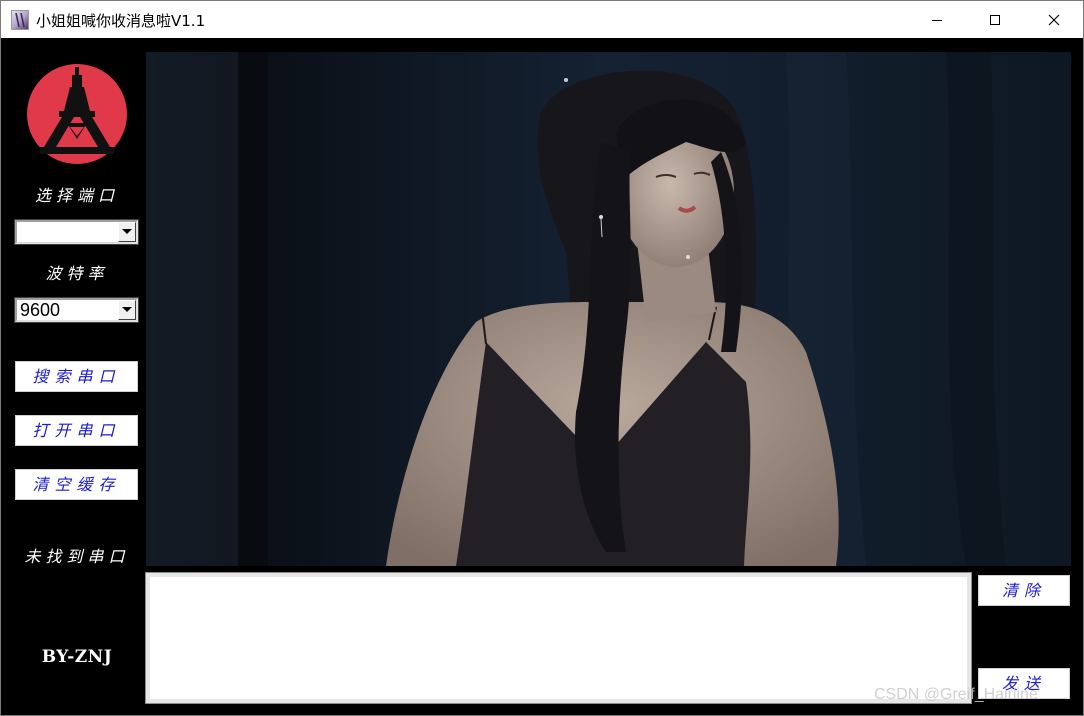  Describe the element at coordinates (77, 273) in the screenshot. I see `baud-label: 波特率` at that location.